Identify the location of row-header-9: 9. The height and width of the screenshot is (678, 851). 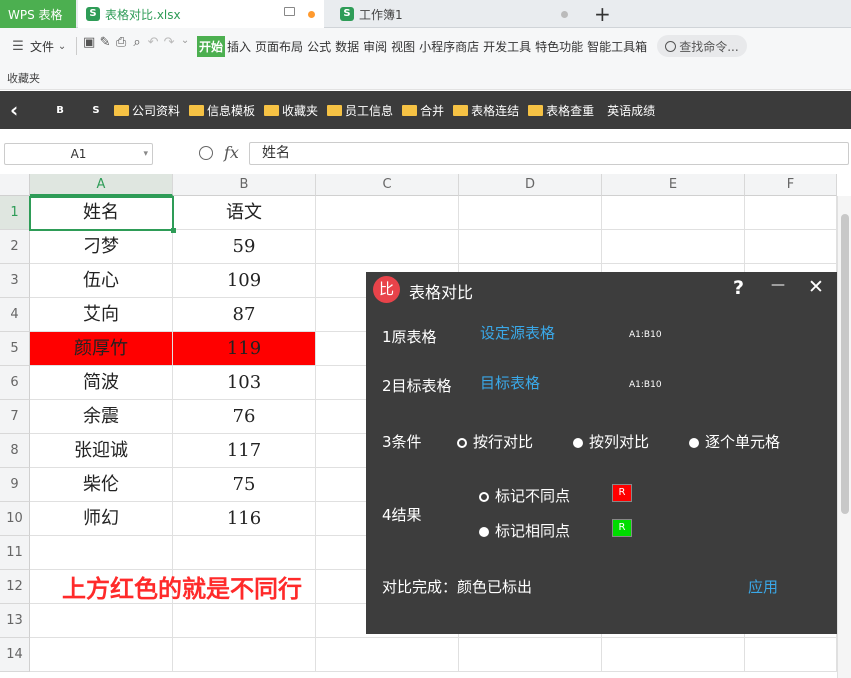
(15, 485).